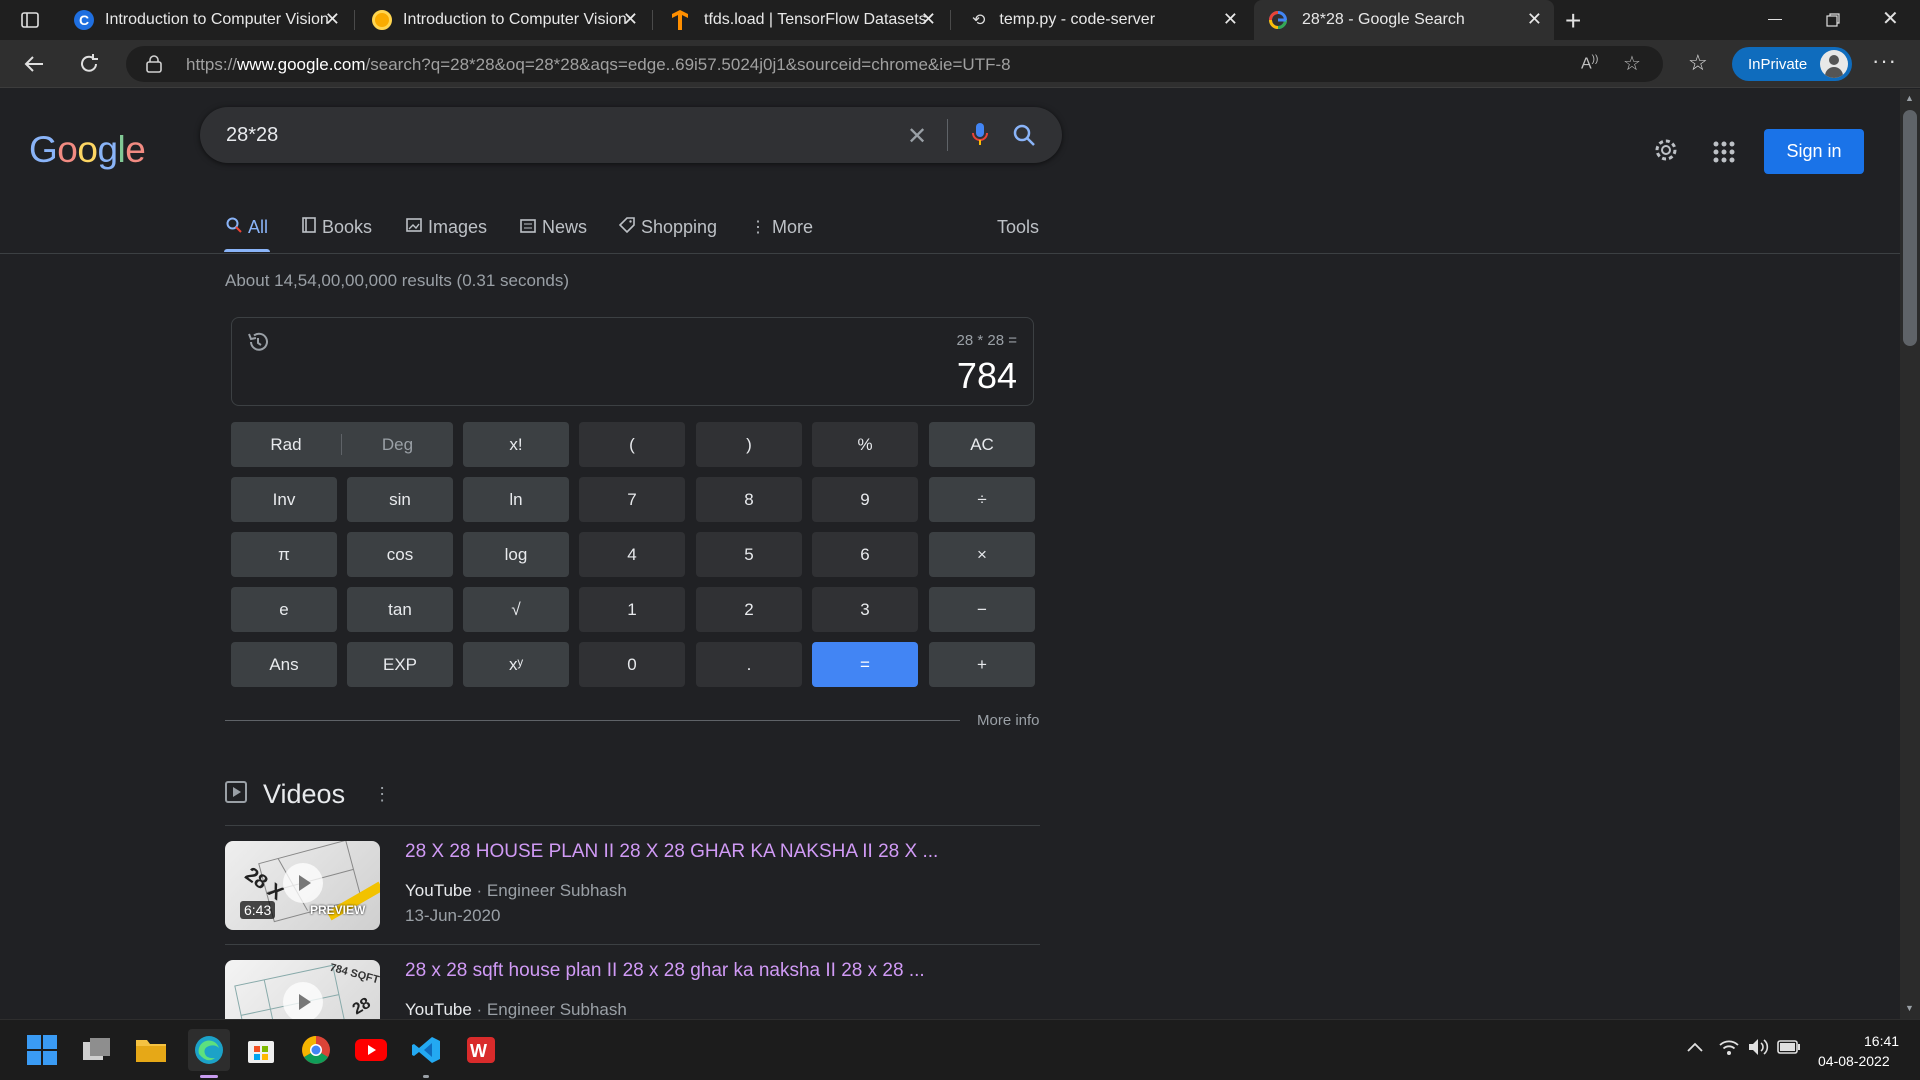 This screenshot has height=1080, width=1920. I want to click on rad-deg-toggle: Rad Deg, so click(342, 444).